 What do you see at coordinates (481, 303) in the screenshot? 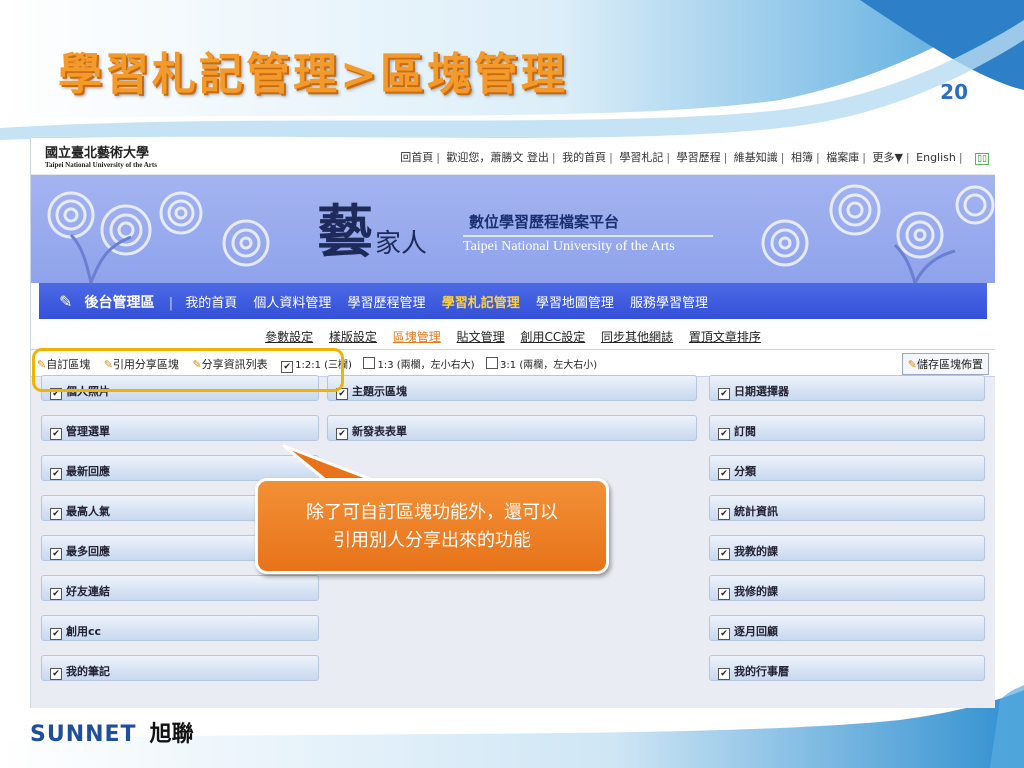
I see `nav-item-notes: 學習札記管理` at bounding box center [481, 303].